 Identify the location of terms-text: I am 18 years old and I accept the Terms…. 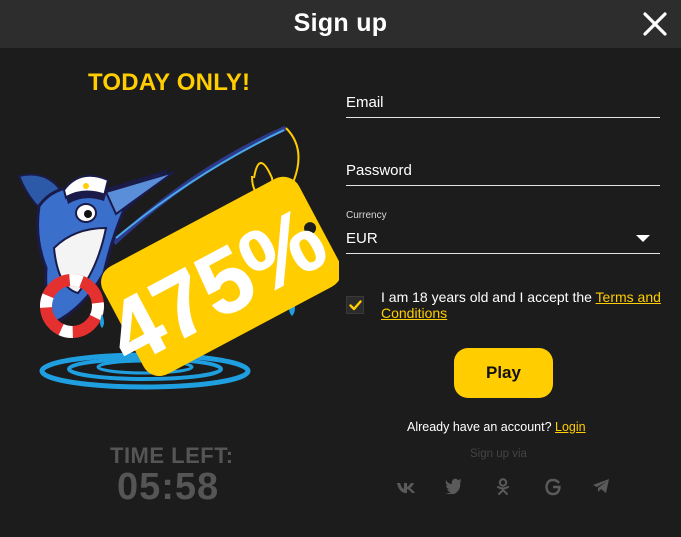
(522, 305).